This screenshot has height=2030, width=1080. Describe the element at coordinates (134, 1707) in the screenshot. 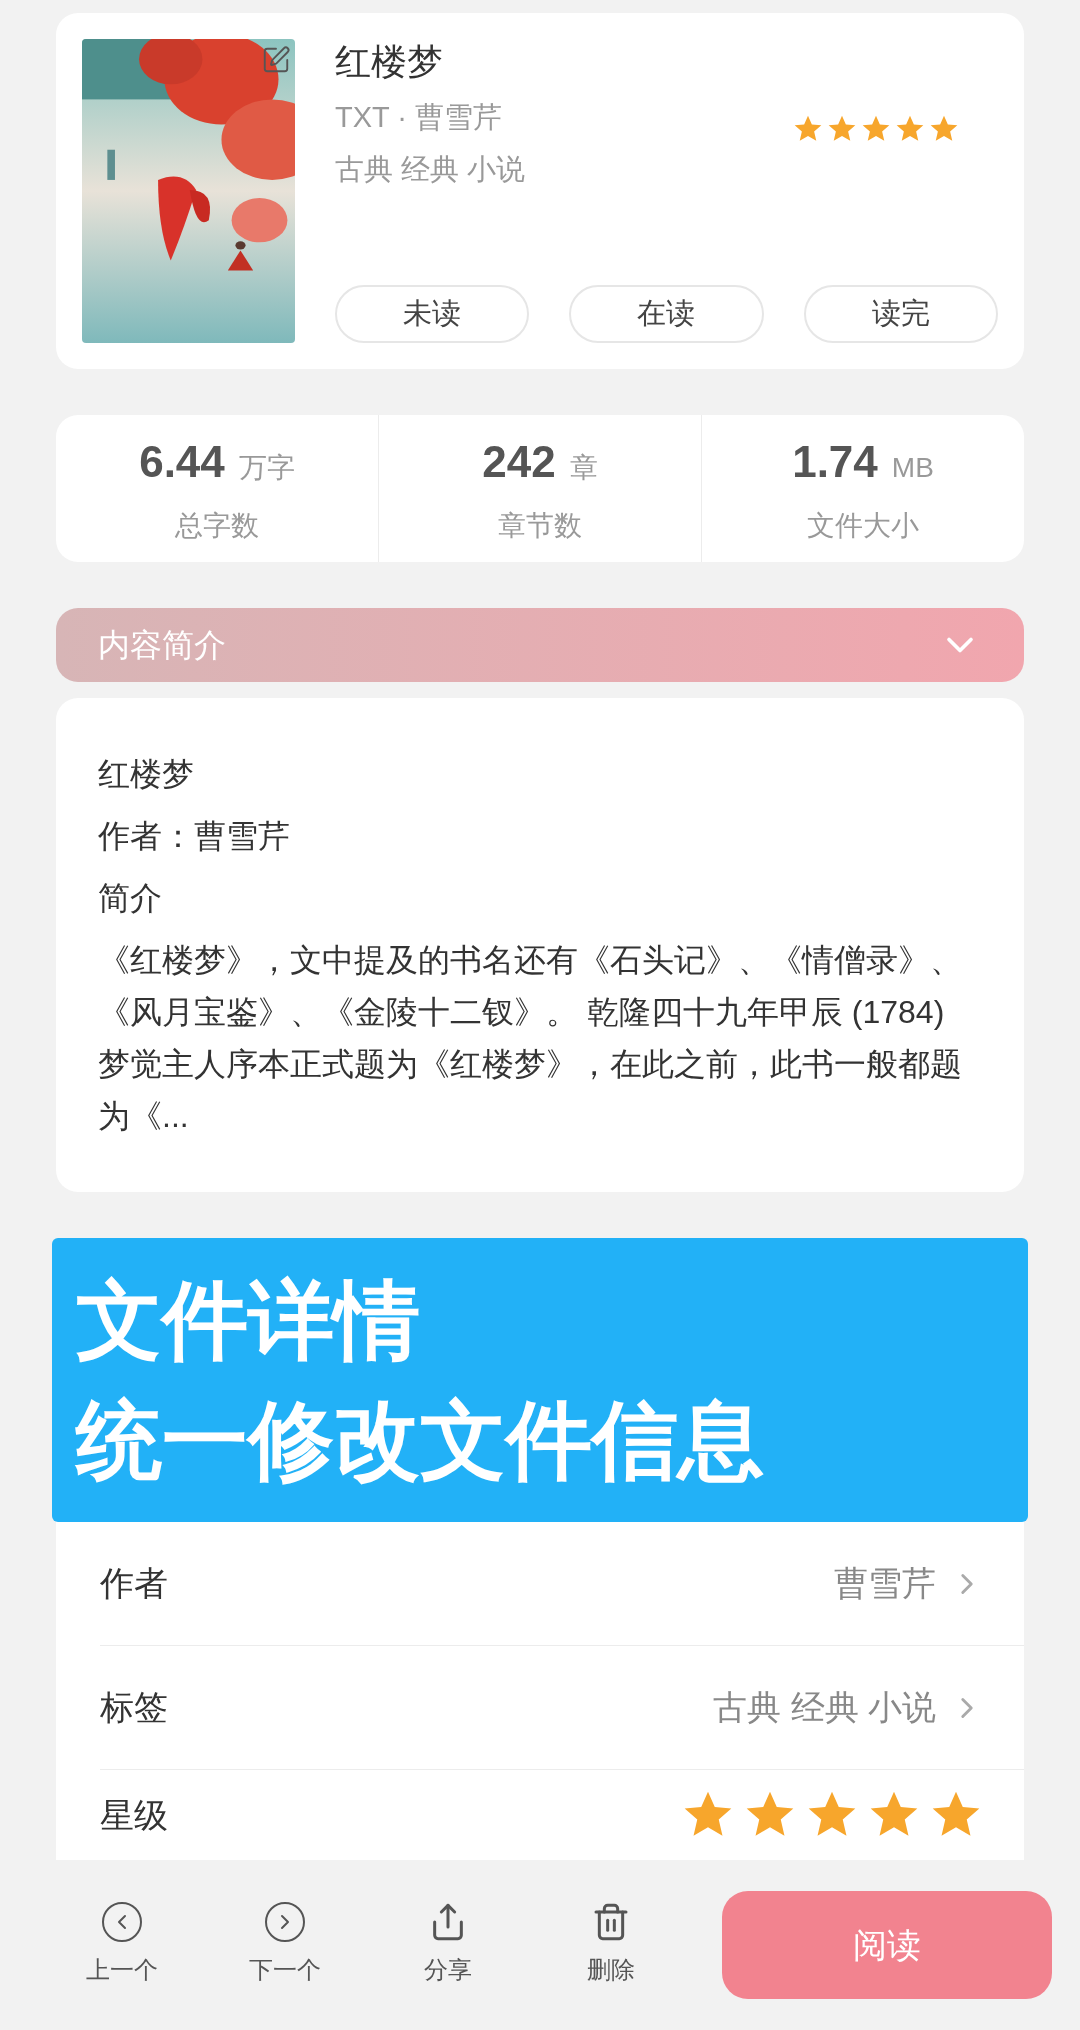

I see `detail-label: 标签` at that location.